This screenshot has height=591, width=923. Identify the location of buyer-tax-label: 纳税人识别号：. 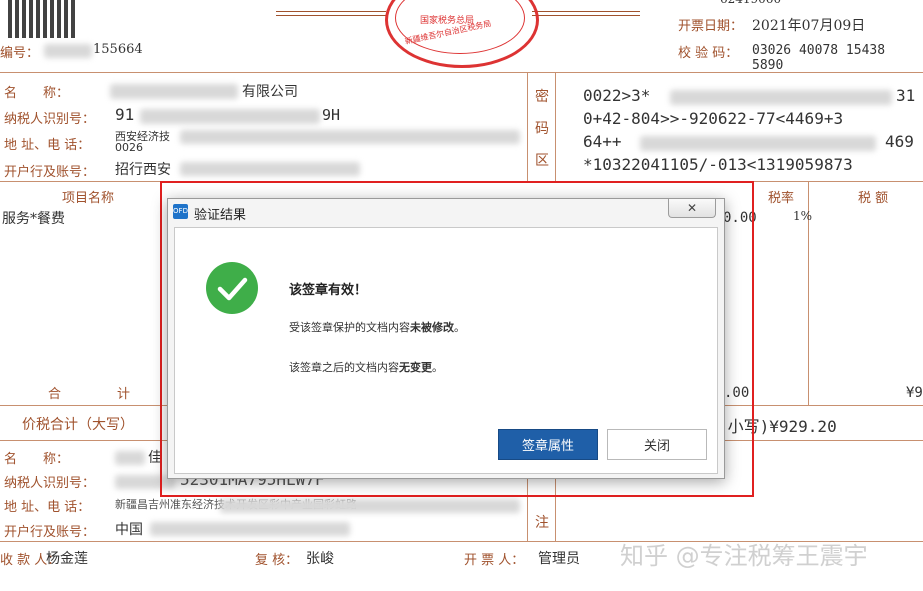
(50, 119).